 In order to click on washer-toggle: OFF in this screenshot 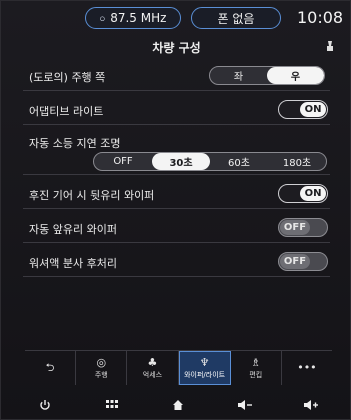, I will do `click(303, 261)`.